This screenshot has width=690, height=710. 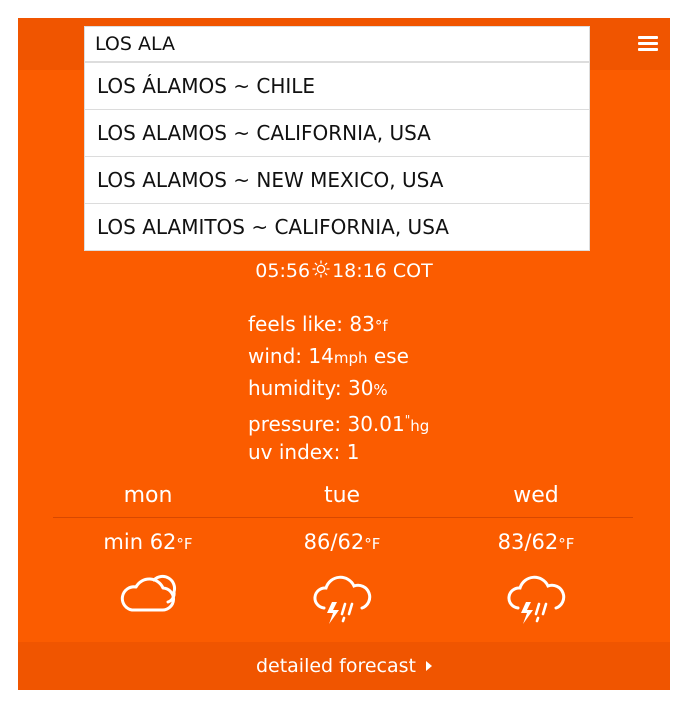 I want to click on wind-row: wind: 14mph ese, so click(x=328, y=356).